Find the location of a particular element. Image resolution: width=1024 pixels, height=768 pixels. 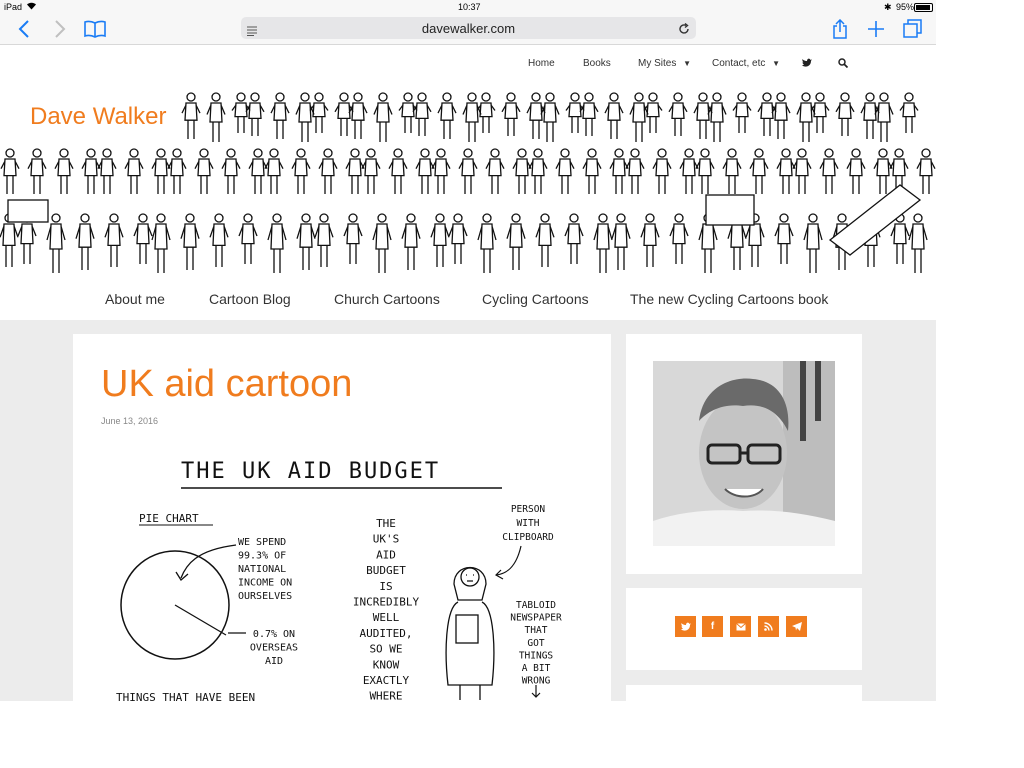

forward-icon is located at coordinates (60, 29).